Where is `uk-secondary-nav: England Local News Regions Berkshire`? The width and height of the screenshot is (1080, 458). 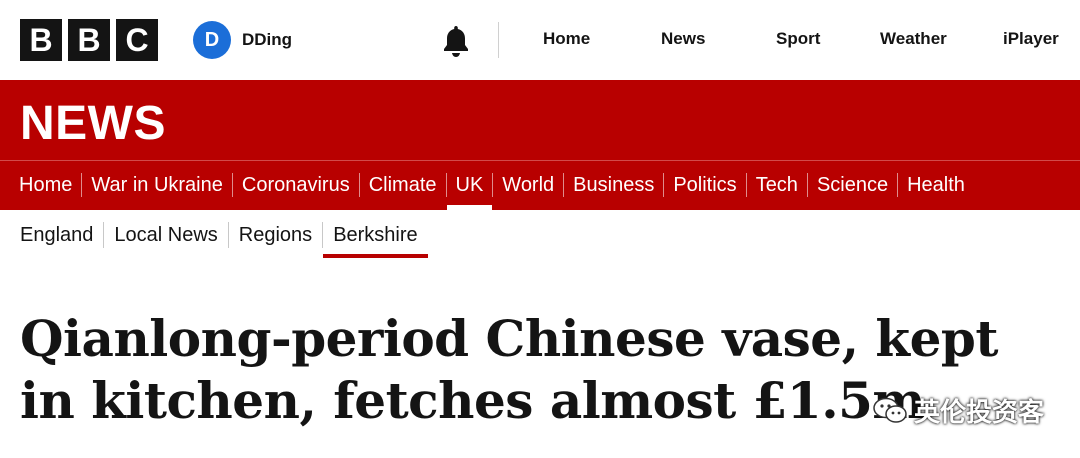 uk-secondary-nav: England Local News Regions Berkshire is located at coordinates (540, 235).